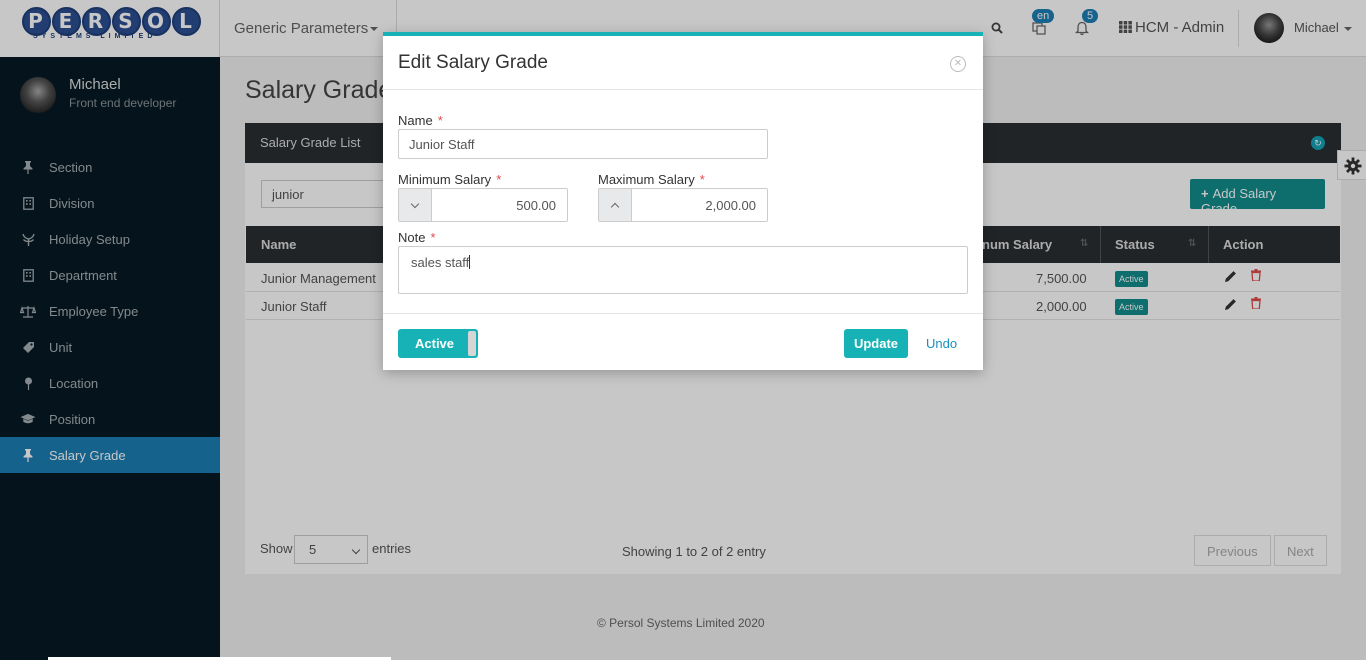 This screenshot has width=1366, height=660. What do you see at coordinates (483, 205) in the screenshot?
I see `minimum-salary-stepper: 500.00` at bounding box center [483, 205].